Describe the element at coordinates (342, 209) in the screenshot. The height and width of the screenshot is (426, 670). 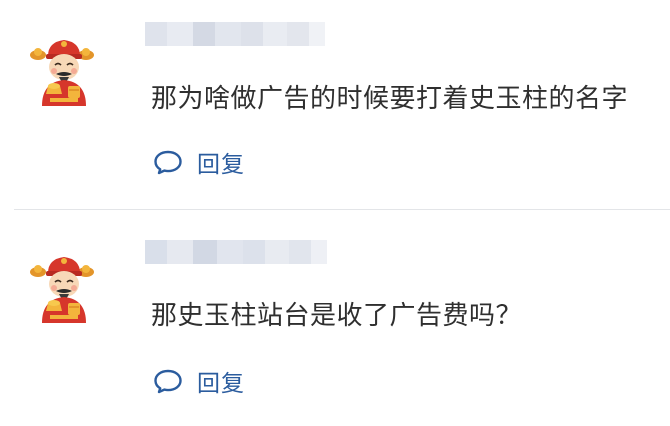
I see `comment-divider` at that location.